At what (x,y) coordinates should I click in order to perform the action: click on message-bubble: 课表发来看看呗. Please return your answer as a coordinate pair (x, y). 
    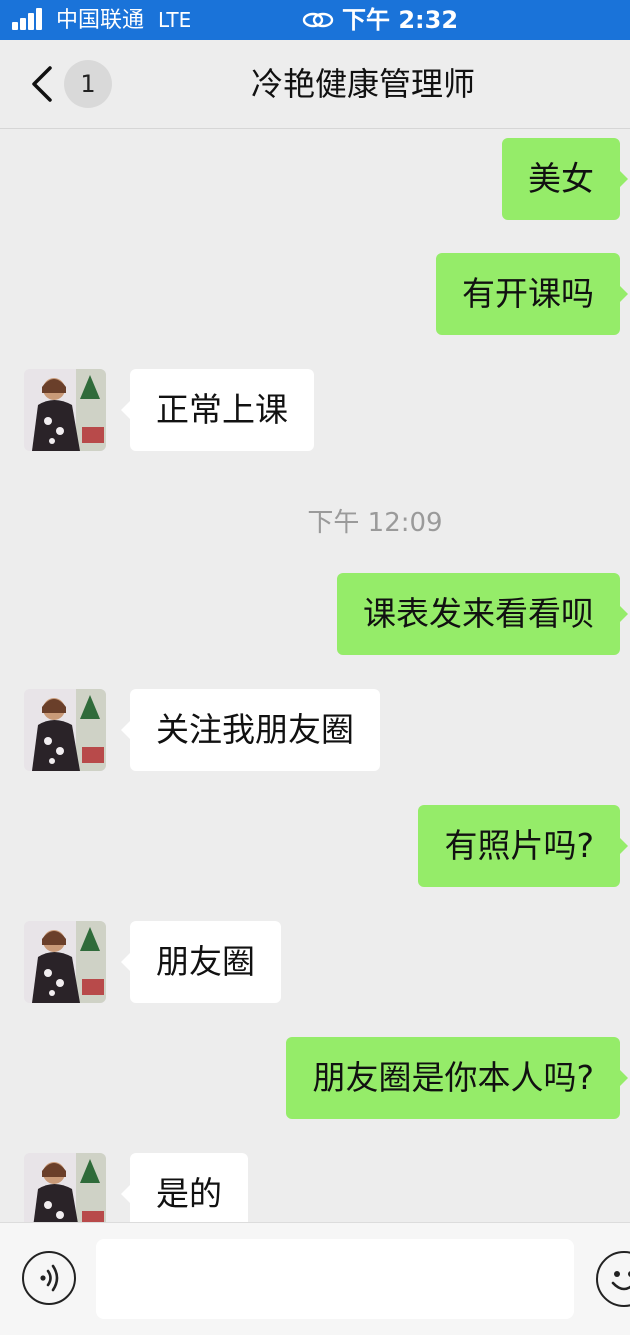
    Looking at the image, I should click on (478, 614).